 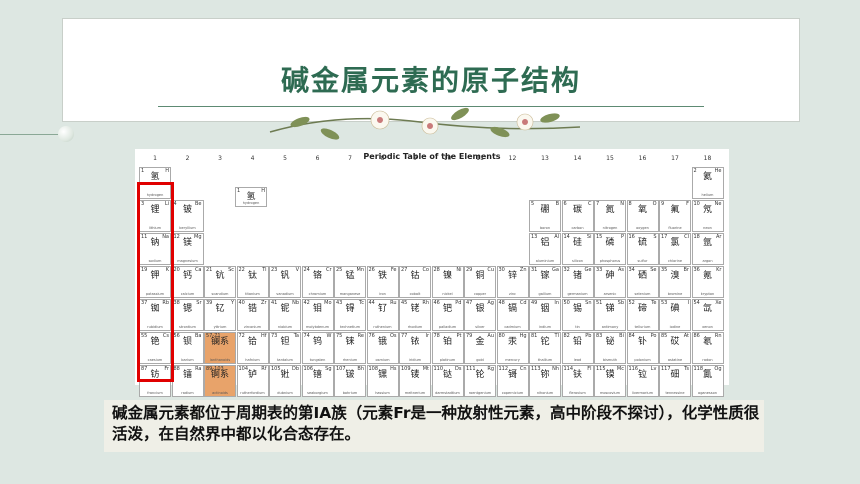 I want to click on element-cell-beryllium: 4 Be 铍 beryllium, so click(x=187, y=216).